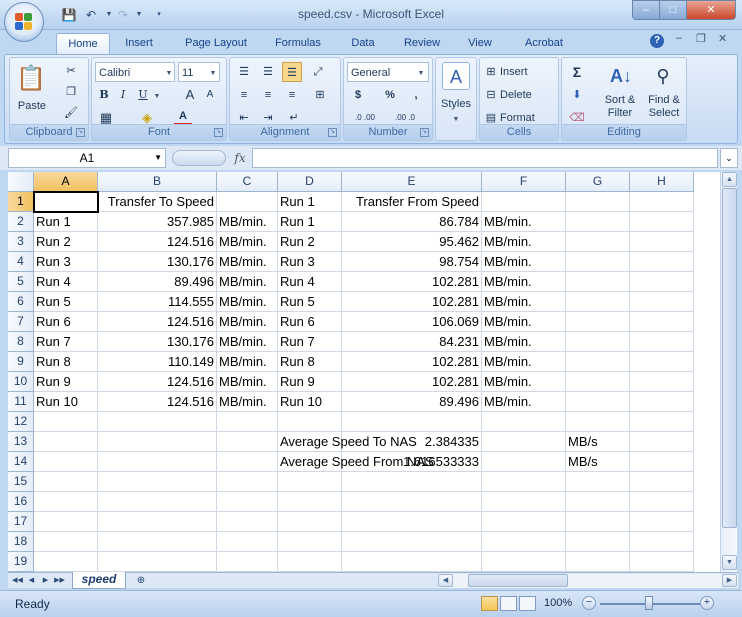 The height and width of the screenshot is (617, 742). Describe the element at coordinates (524, 562) in the screenshot. I see `cell-f19` at that location.